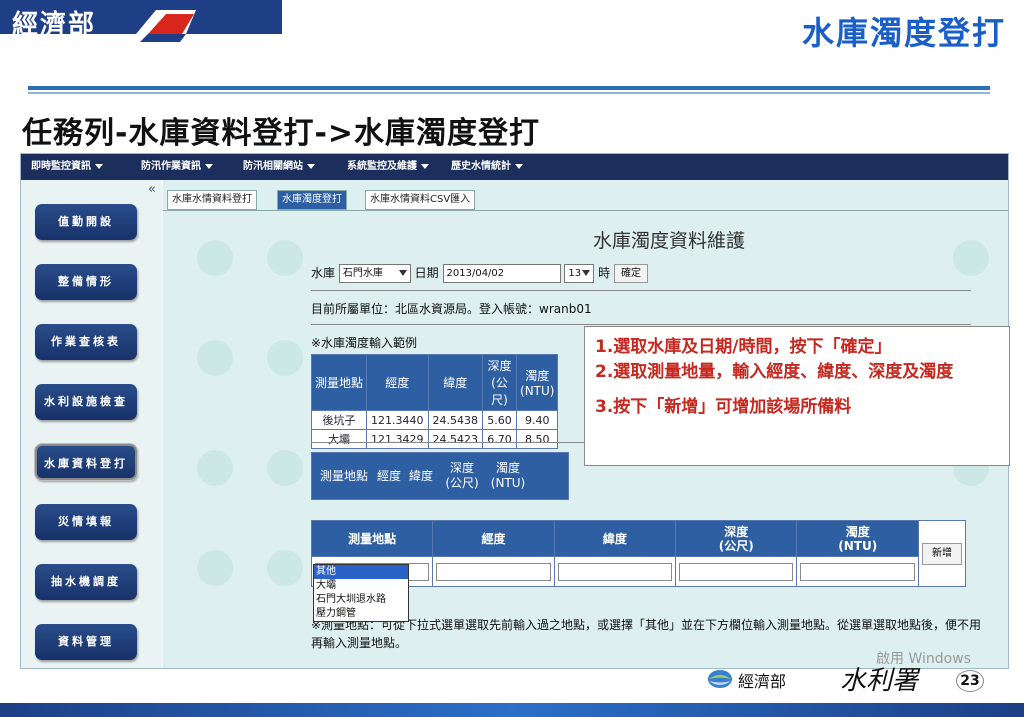  Describe the element at coordinates (374, 273) in the screenshot. I see `reservoir-select: 石門水庫` at that location.